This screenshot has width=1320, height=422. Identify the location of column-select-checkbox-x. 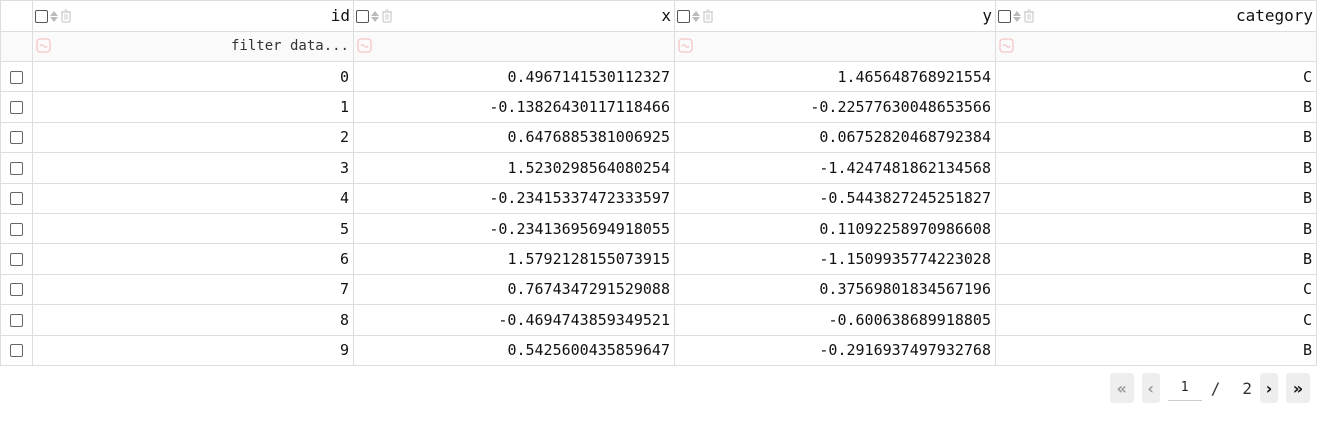
(362, 16).